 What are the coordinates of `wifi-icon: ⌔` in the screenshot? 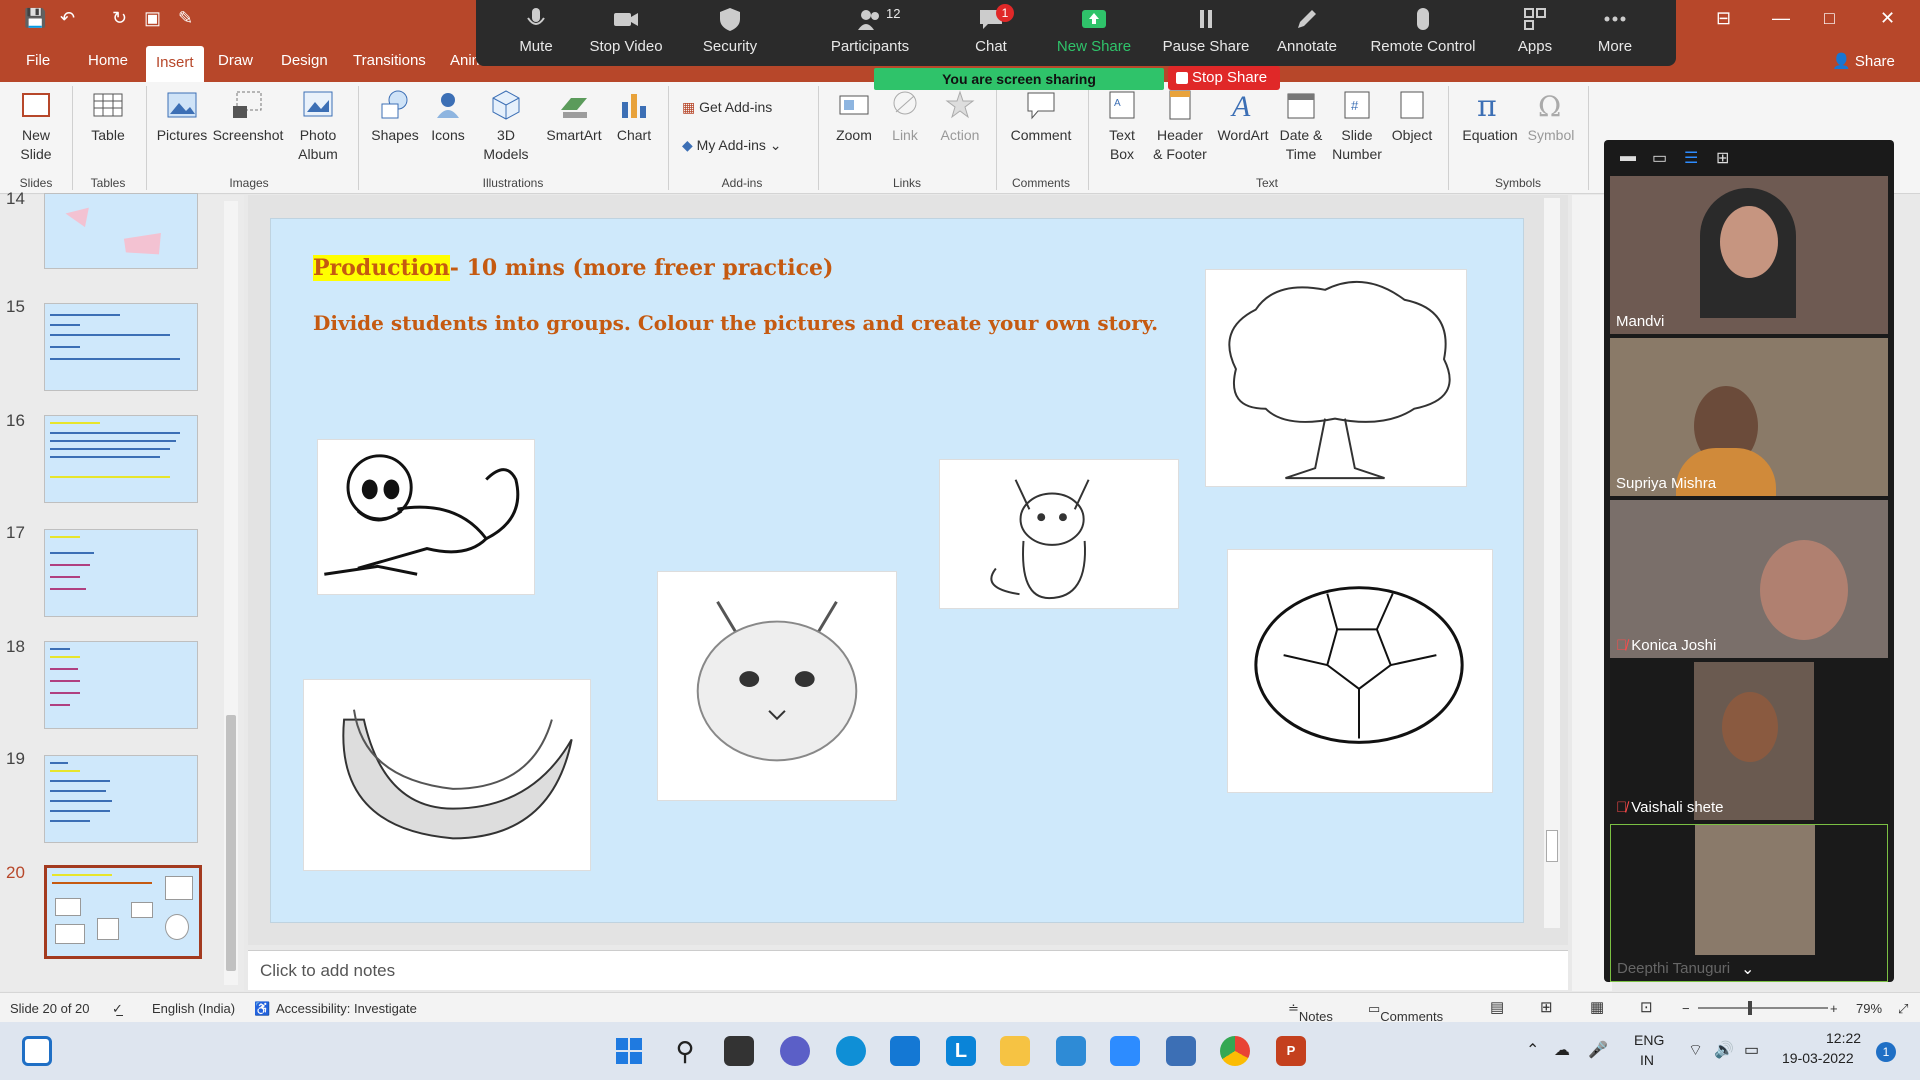 It's located at (1695, 1050).